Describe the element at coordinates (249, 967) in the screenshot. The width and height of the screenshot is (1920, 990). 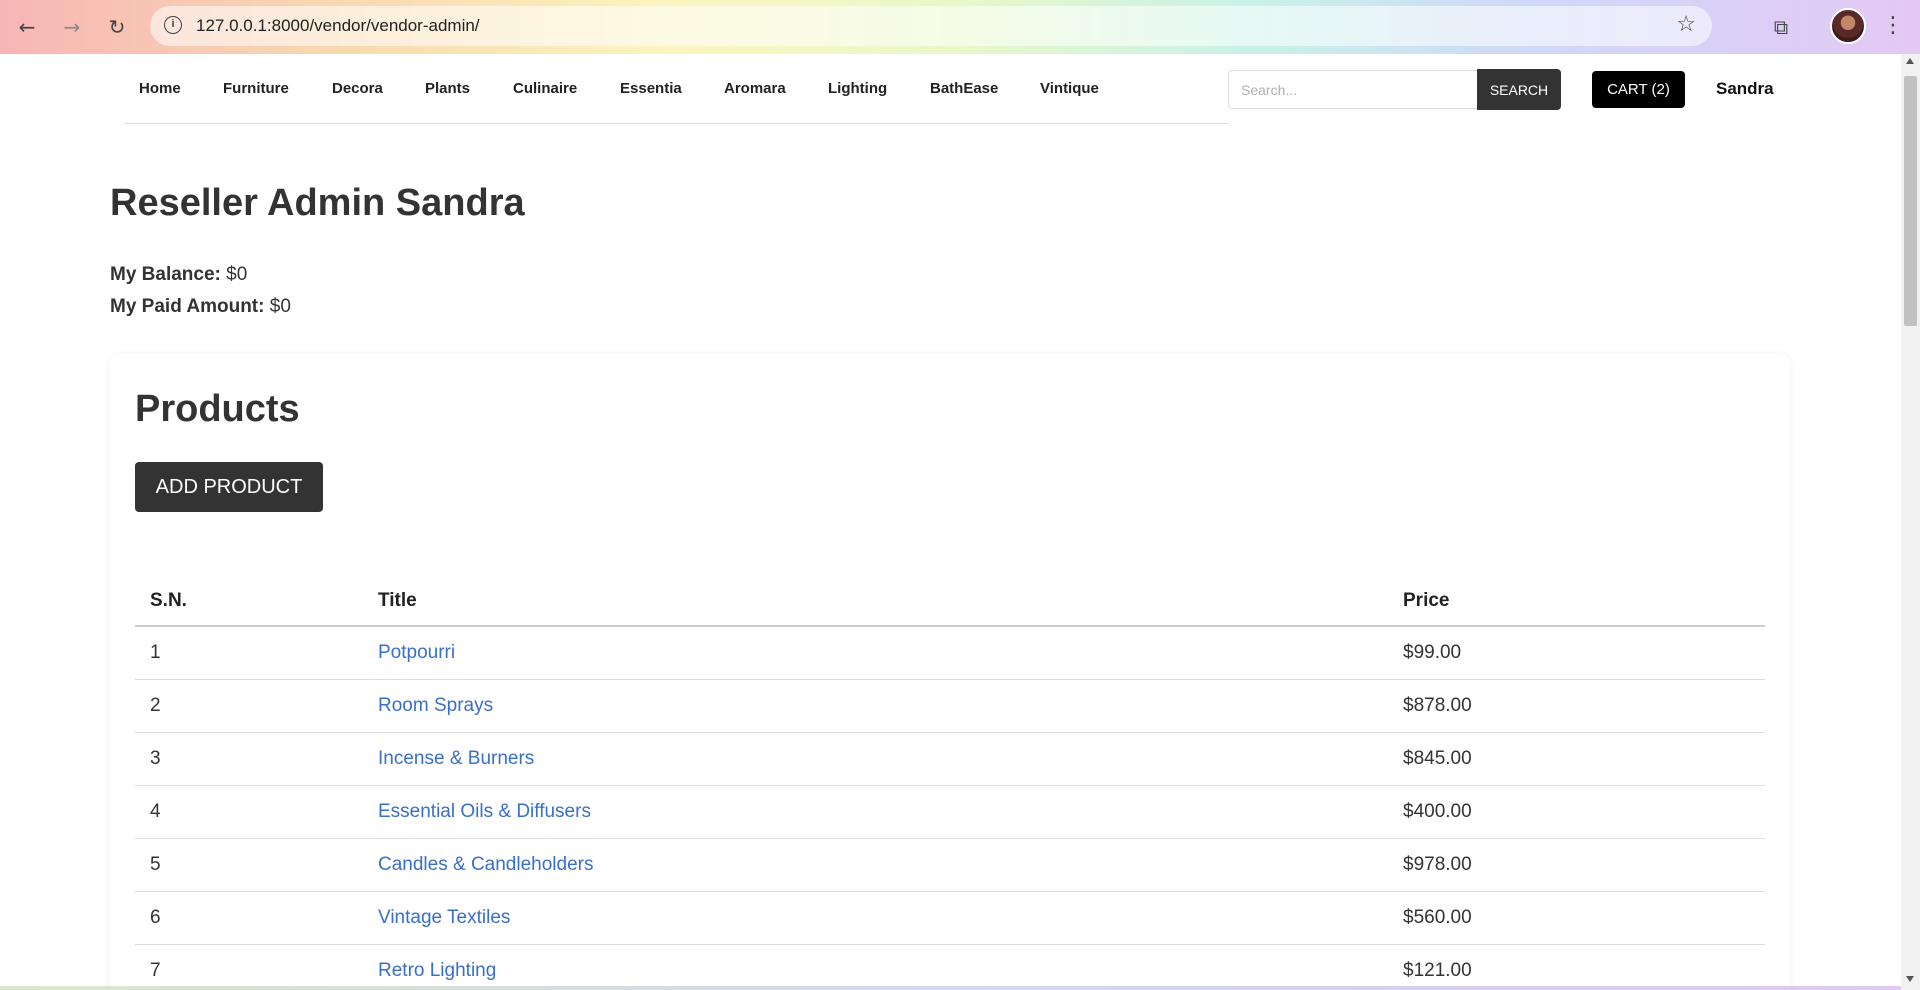
I see `row-sn: 7` at that location.